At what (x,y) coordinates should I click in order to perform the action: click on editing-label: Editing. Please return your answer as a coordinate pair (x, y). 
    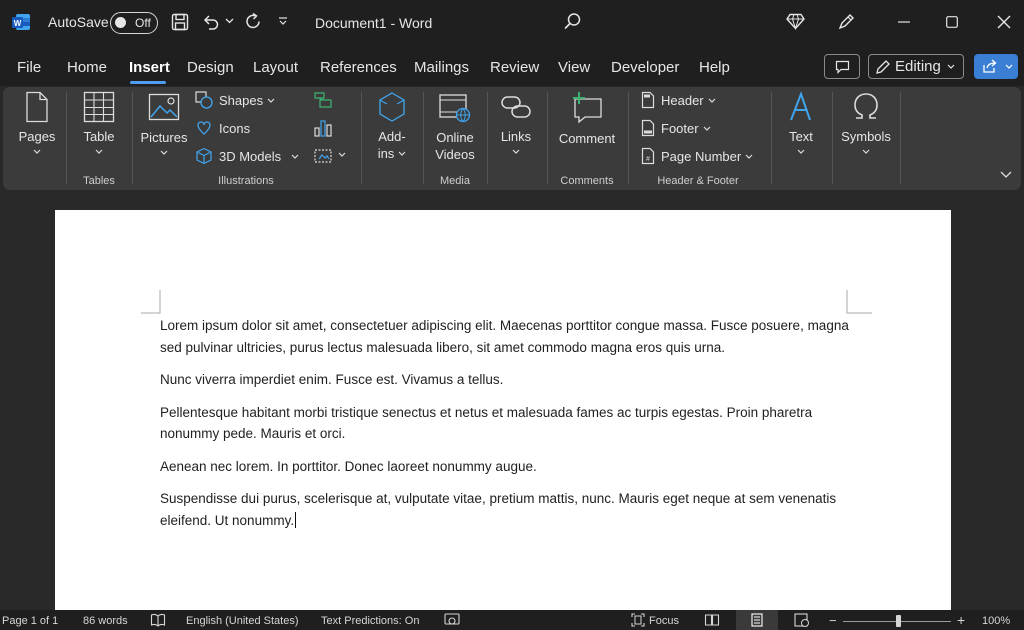
    Looking at the image, I should click on (918, 66).